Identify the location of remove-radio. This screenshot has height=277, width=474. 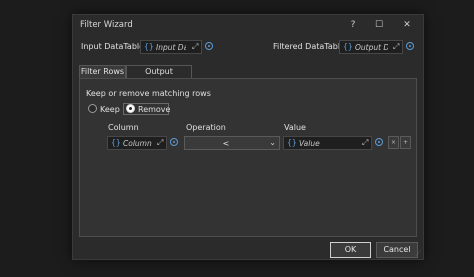
(130, 108).